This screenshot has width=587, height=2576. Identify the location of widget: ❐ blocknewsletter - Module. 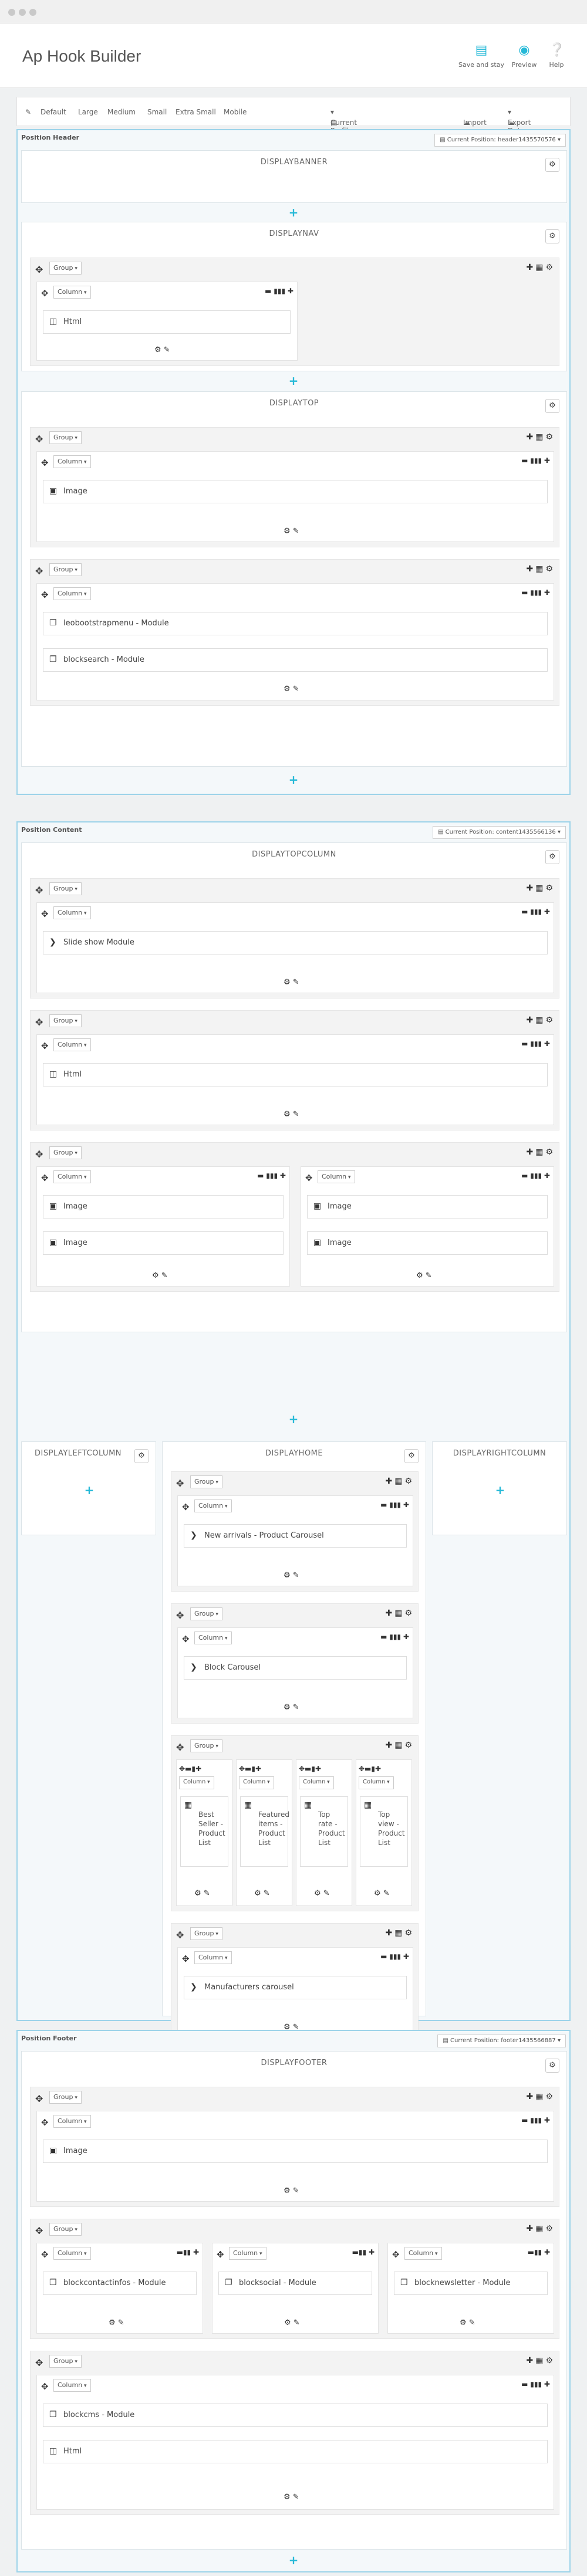
(471, 2283).